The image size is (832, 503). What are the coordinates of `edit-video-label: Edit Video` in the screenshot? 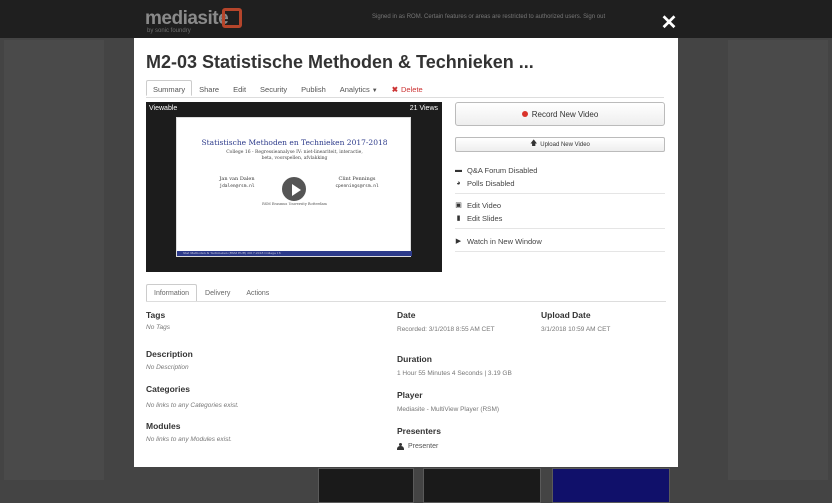 It's located at (484, 205).